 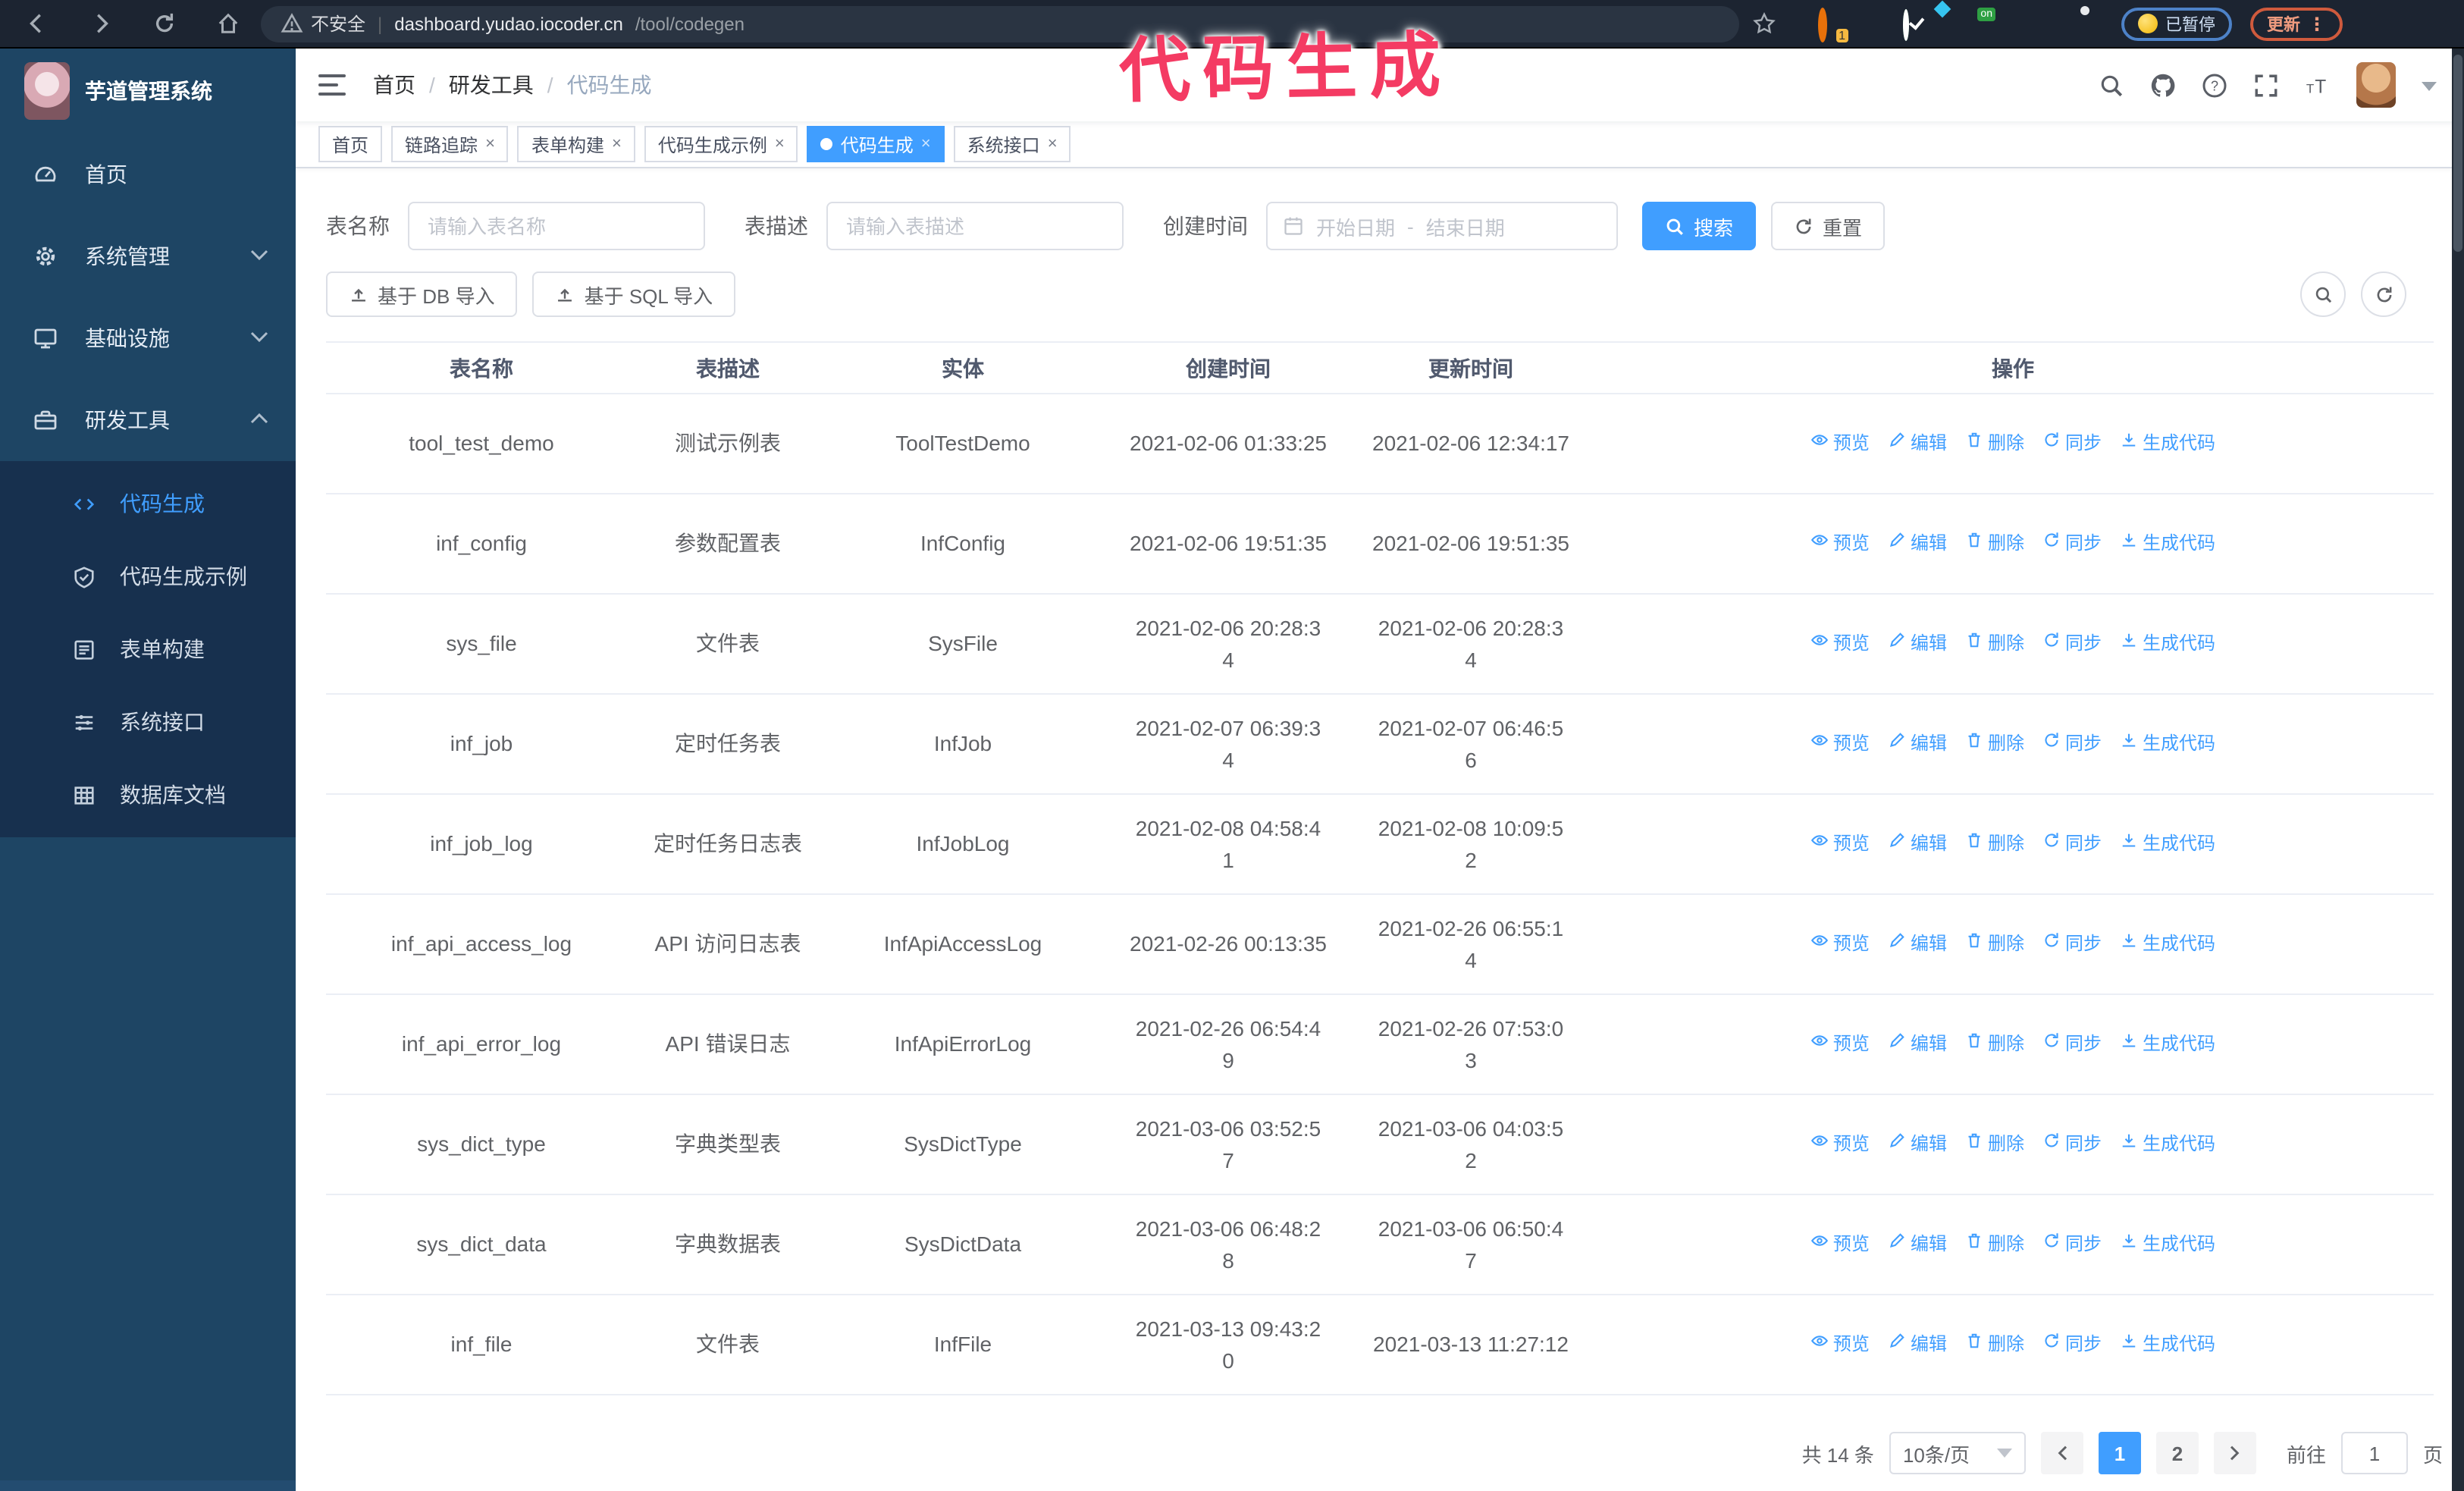 What do you see at coordinates (2111, 85) in the screenshot?
I see `search-icon` at bounding box center [2111, 85].